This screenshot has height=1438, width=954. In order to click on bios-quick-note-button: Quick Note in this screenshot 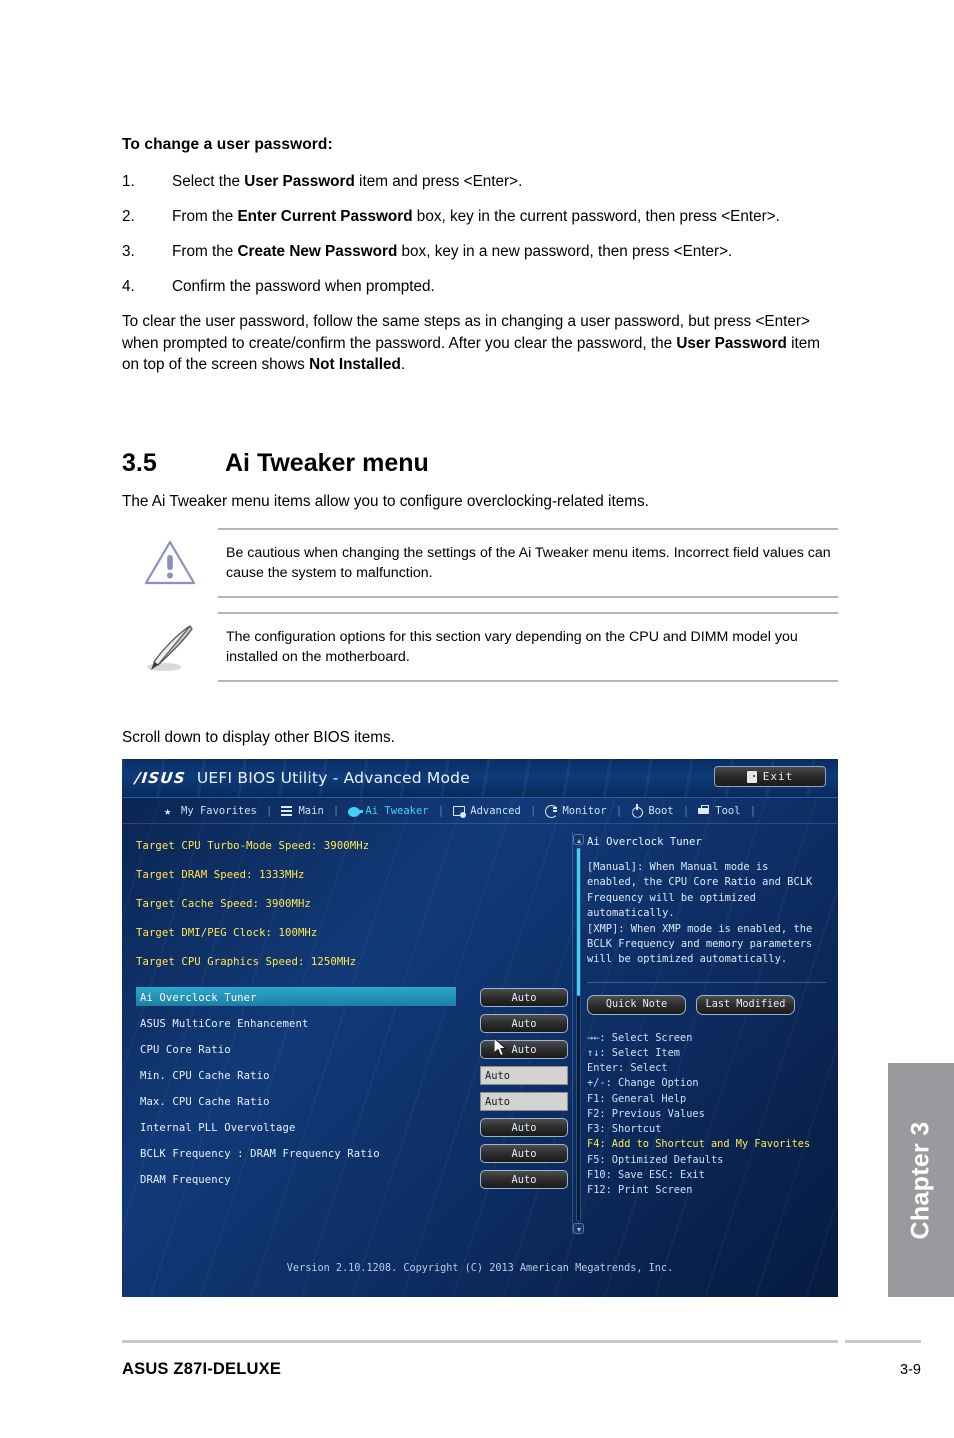, I will do `click(636, 1004)`.